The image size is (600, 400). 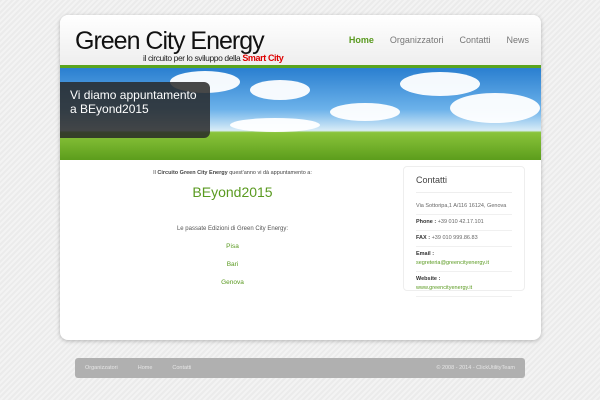 I want to click on intro-suffix: quest'anno vi dà appuntamento a:, so click(x=270, y=173).